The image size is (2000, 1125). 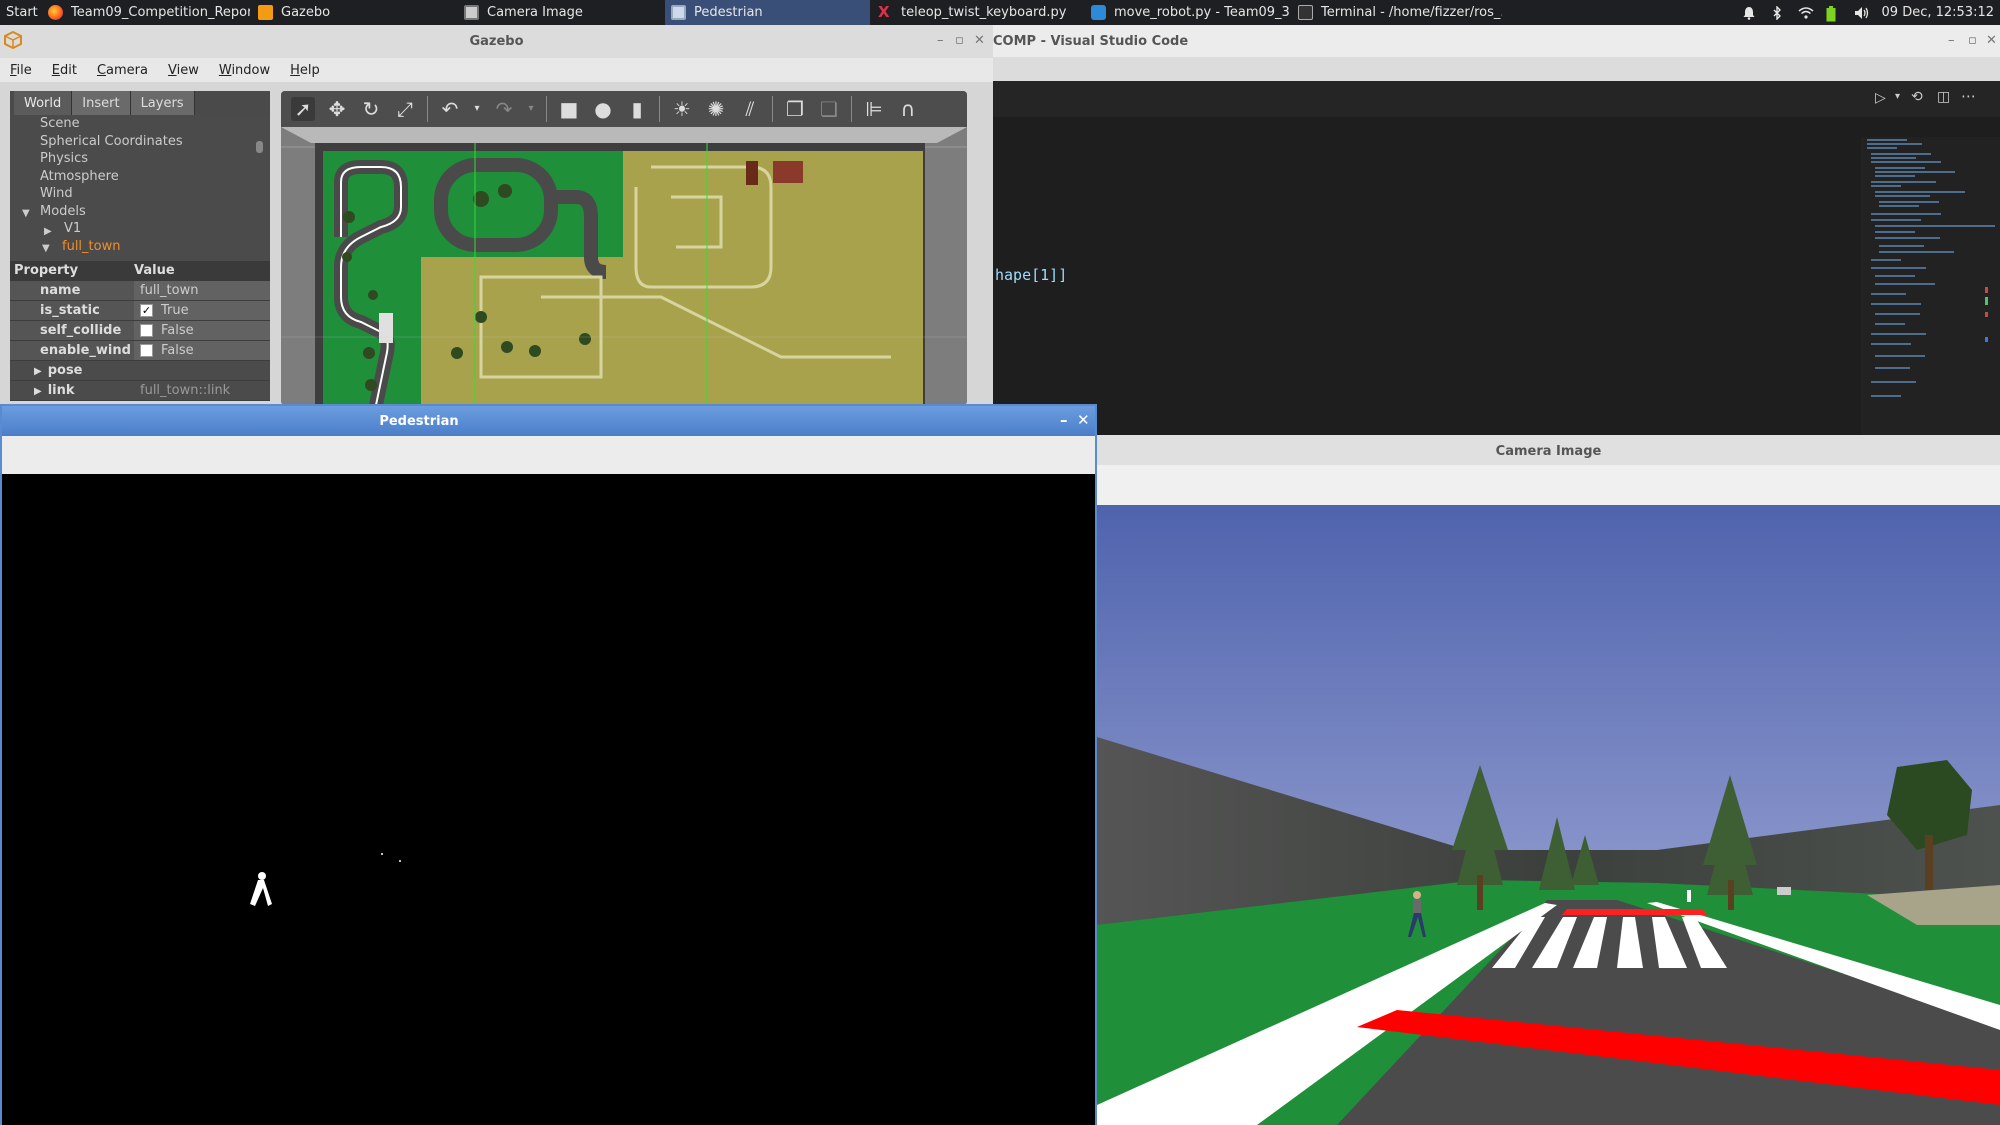 What do you see at coordinates (603, 109) in the screenshot?
I see `sphere-shape-icon: ●` at bounding box center [603, 109].